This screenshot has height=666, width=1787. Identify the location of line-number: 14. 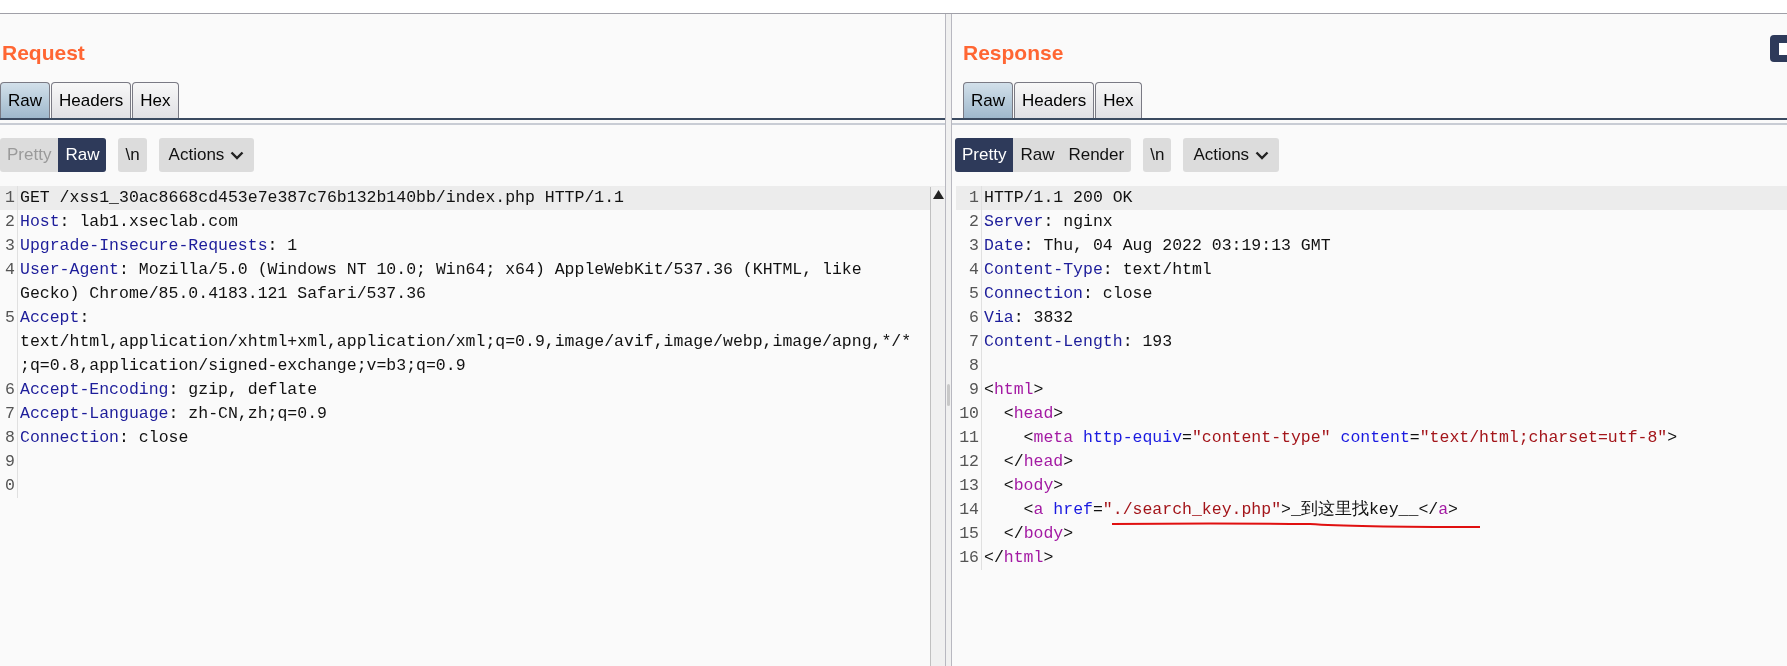
(969, 510).